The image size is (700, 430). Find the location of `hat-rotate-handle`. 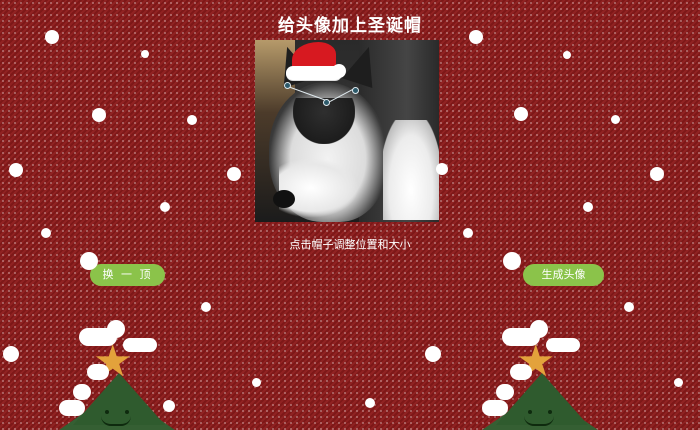

hat-rotate-handle is located at coordinates (287, 85).